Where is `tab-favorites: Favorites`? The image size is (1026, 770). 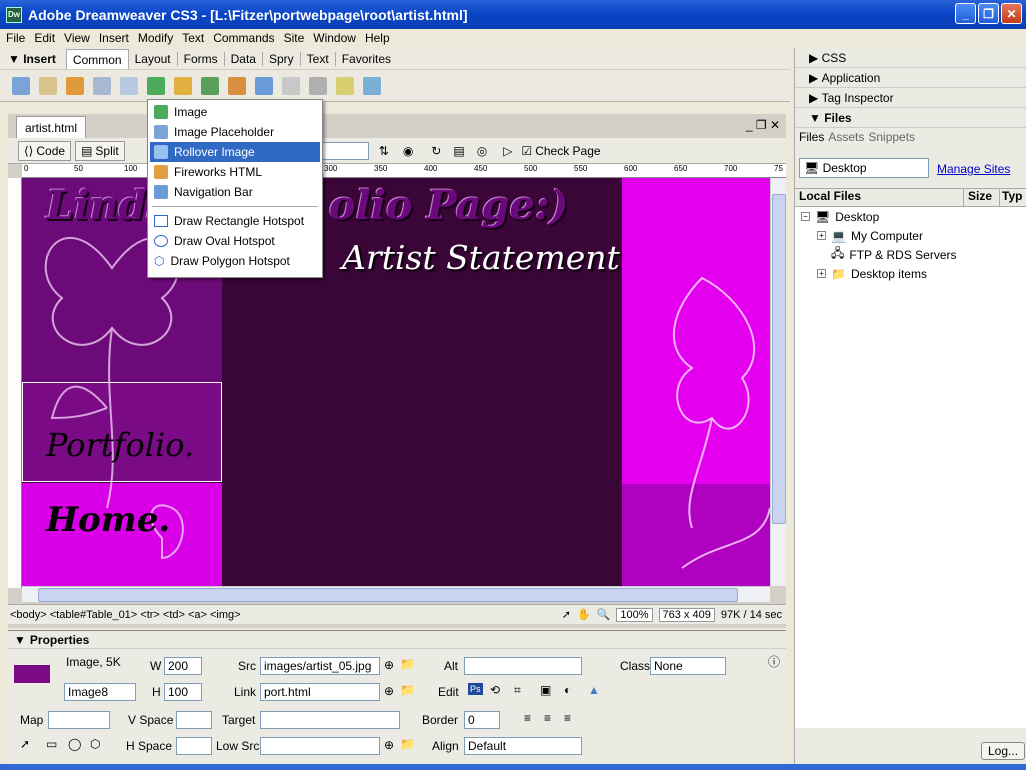 tab-favorites: Favorites is located at coordinates (366, 59).